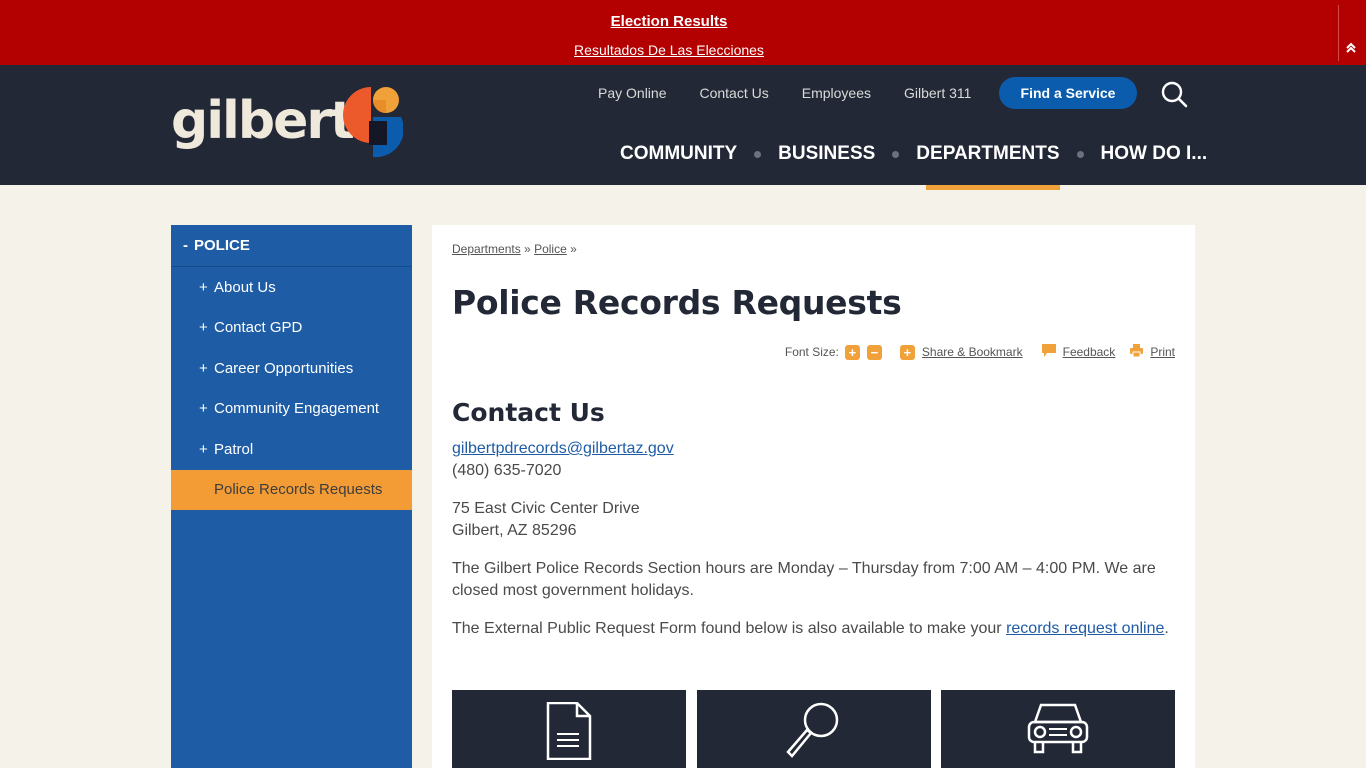 This screenshot has width=1366, height=768. What do you see at coordinates (1068, 93) in the screenshot?
I see `find-a-service-button: Find a Service` at bounding box center [1068, 93].